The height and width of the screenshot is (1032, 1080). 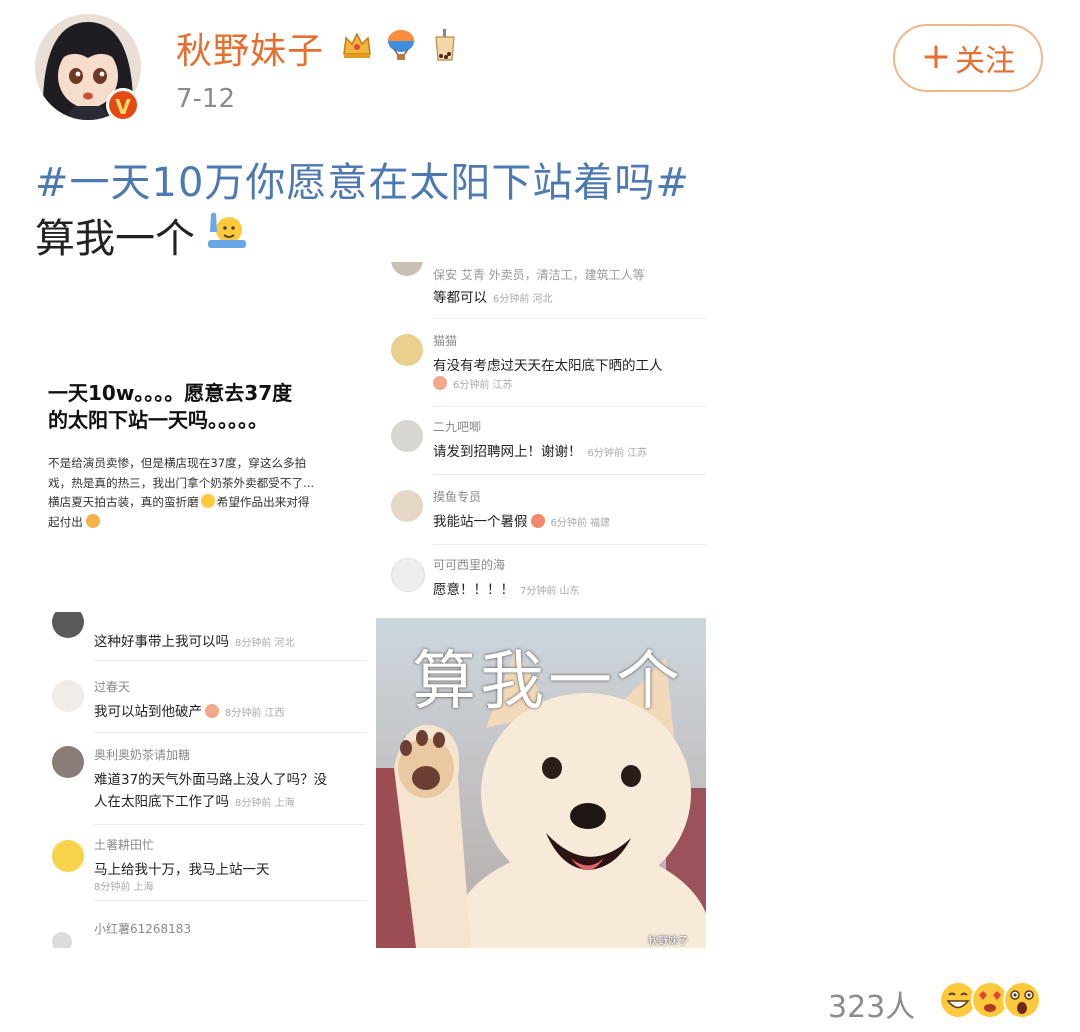 What do you see at coordinates (1022, 1000) in the screenshot?
I see `surprised-emoji-icon` at bounding box center [1022, 1000].